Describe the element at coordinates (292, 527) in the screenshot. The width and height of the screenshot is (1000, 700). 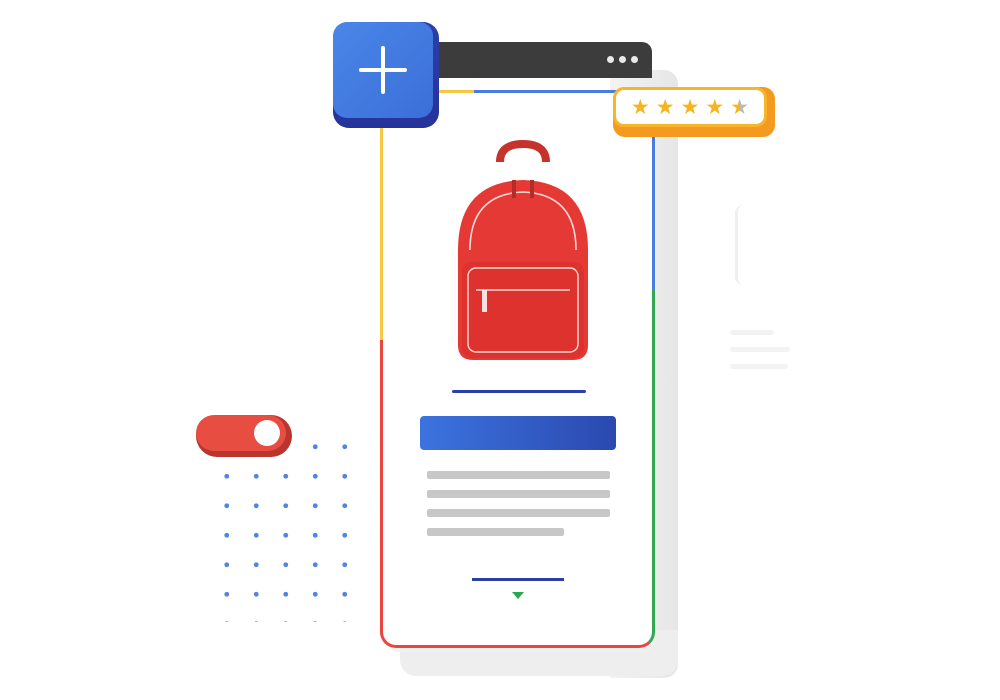
I see `dot-grid-decoration` at that location.